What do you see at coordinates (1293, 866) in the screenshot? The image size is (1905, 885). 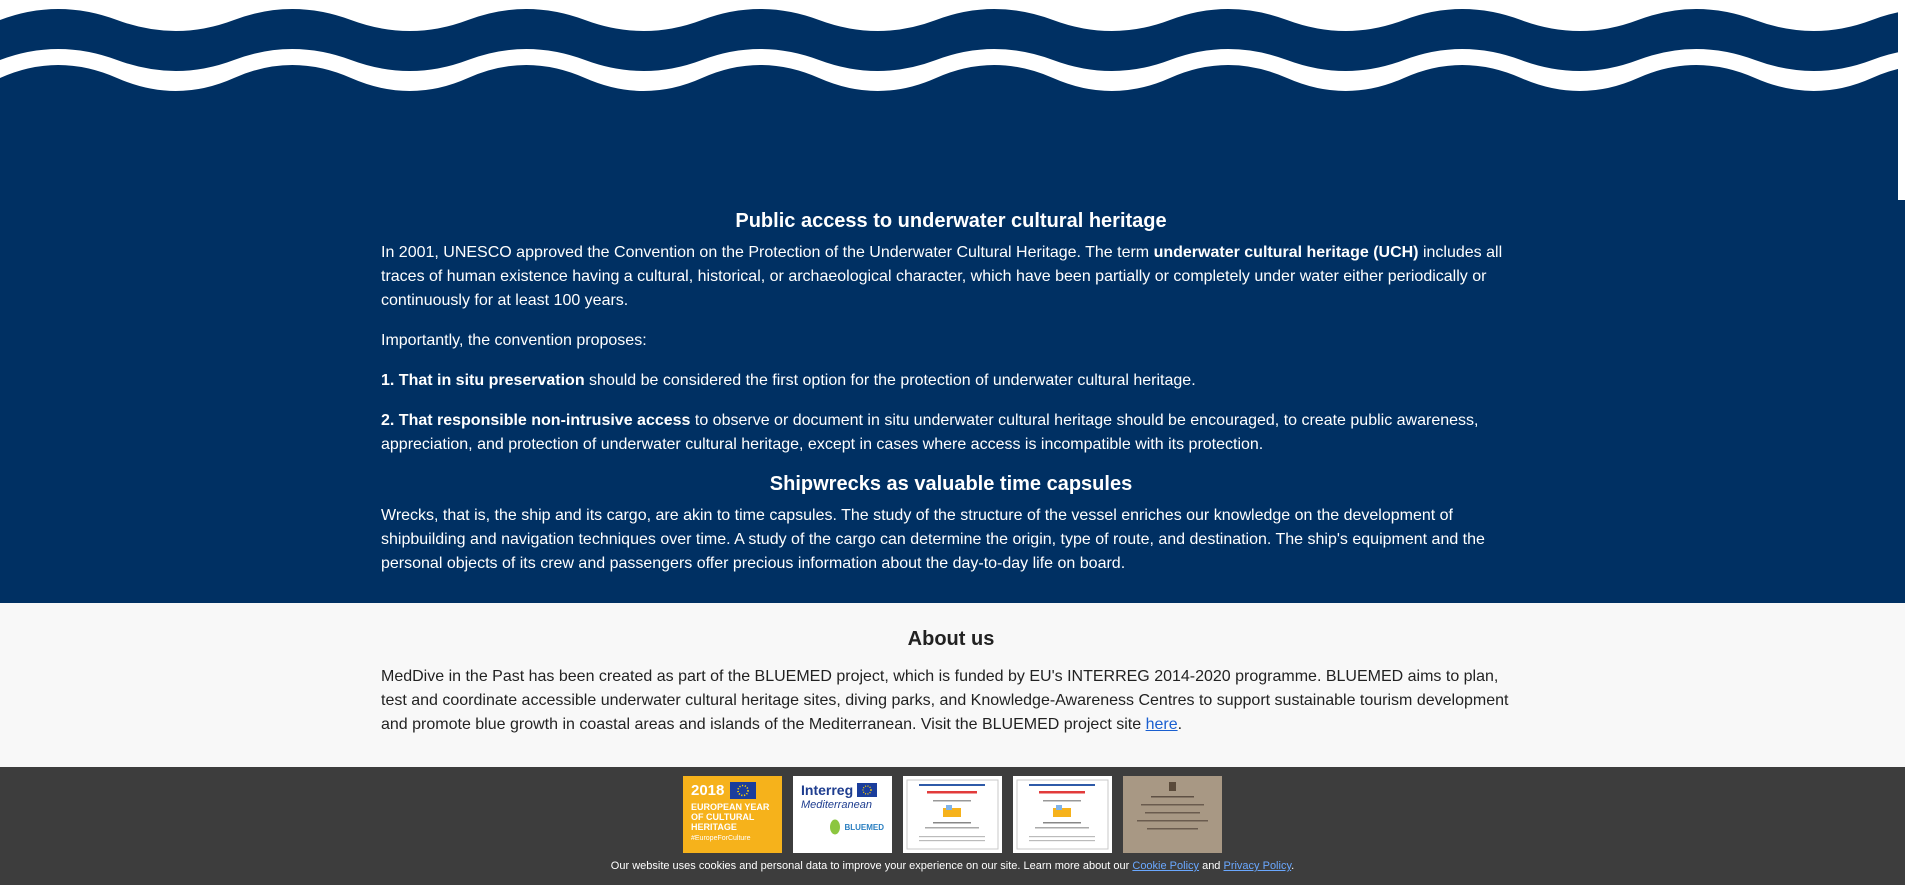 I see `cookie-end: .` at bounding box center [1293, 866].